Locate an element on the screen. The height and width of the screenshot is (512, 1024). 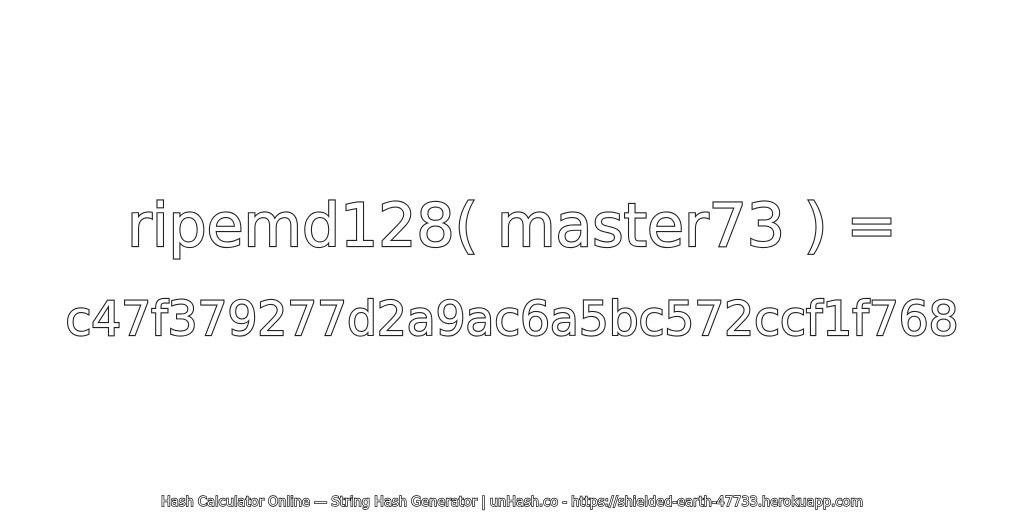
hash-result: c47f379277d2a9ac6a5bc572ccf1f768 is located at coordinates (511, 319).